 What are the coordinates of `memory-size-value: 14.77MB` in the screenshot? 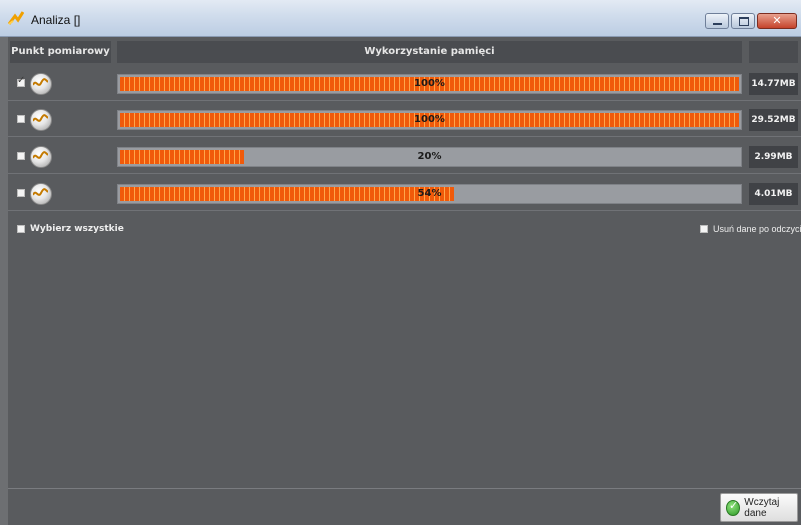 It's located at (773, 84).